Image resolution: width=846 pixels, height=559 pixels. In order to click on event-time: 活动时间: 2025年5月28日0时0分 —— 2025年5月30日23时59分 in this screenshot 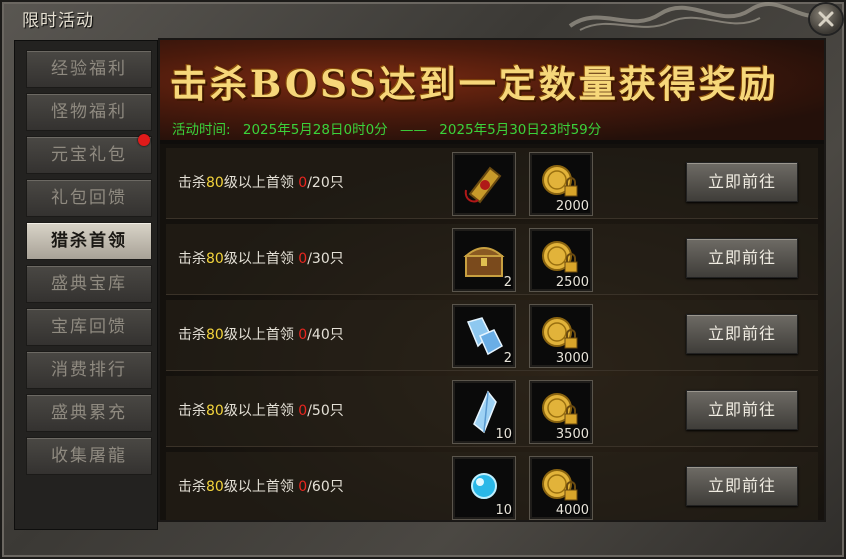, I will do `click(390, 128)`.